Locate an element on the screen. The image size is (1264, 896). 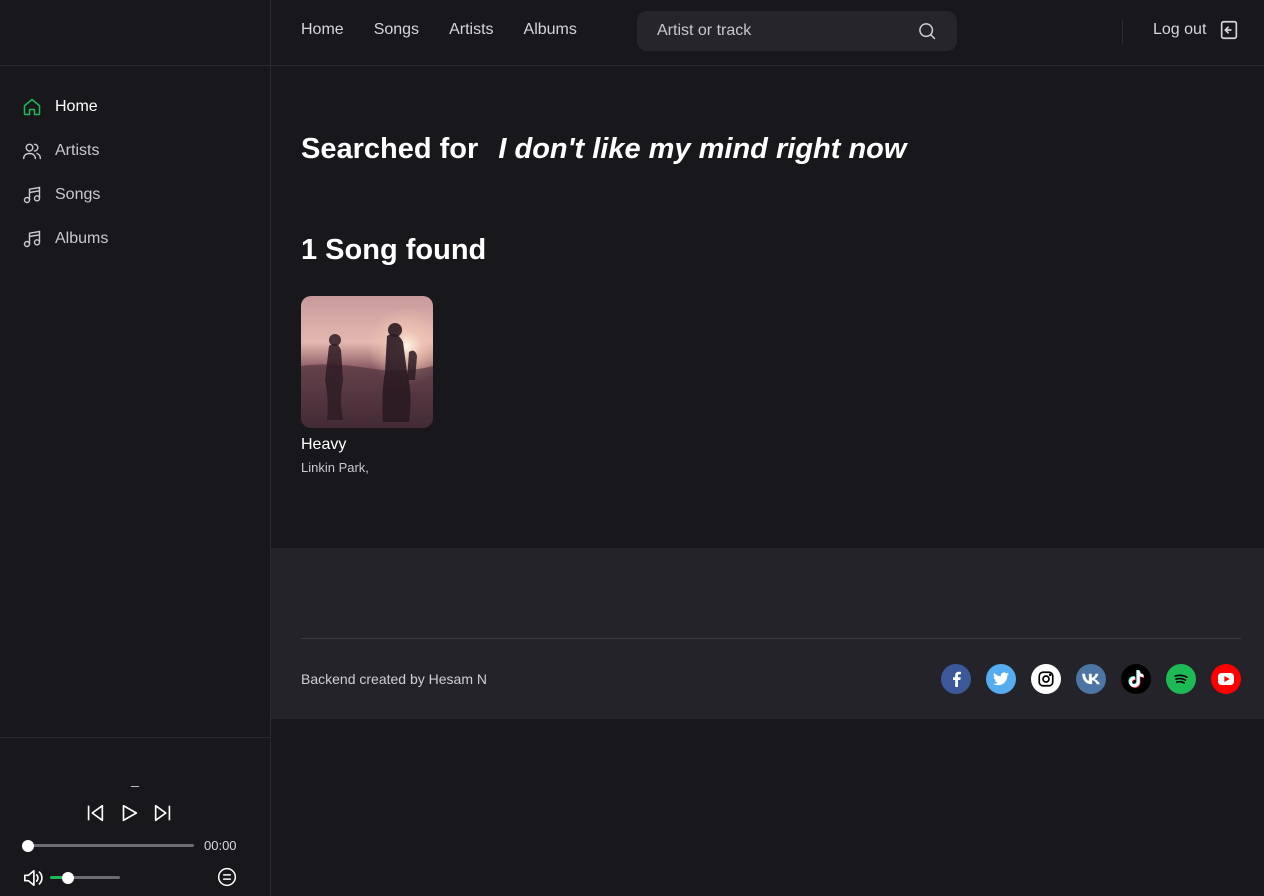
search-box is located at coordinates (797, 31).